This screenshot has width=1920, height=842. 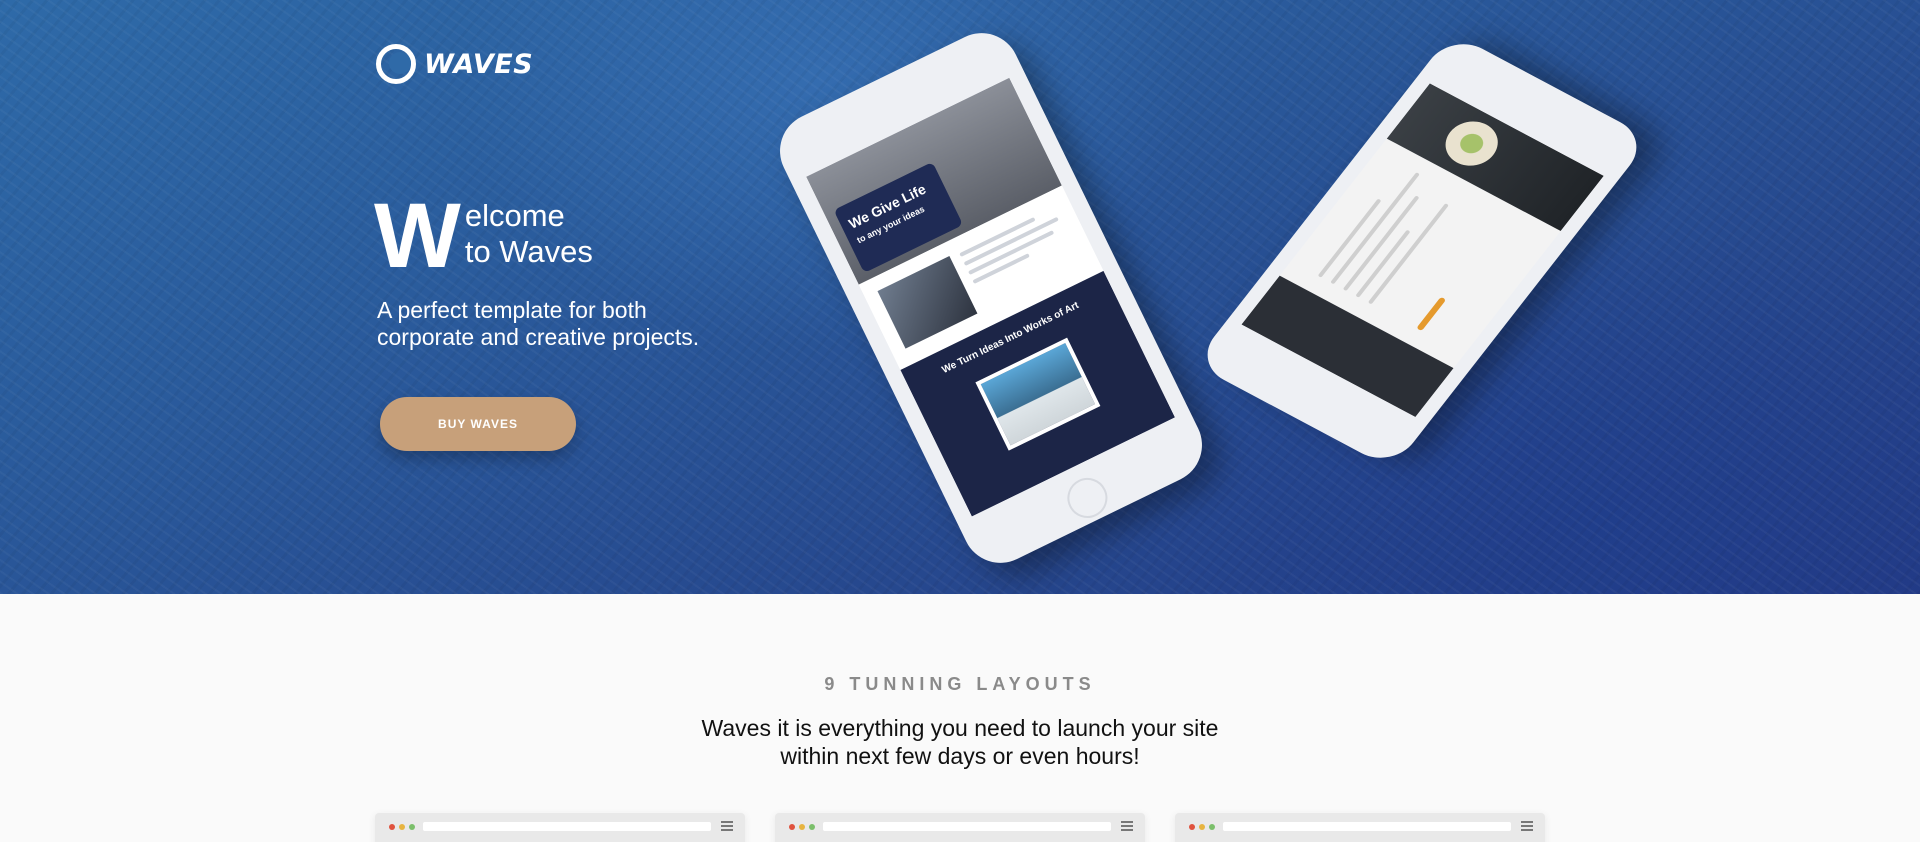 What do you see at coordinates (479, 64) in the screenshot?
I see `logo-text: WAVES` at bounding box center [479, 64].